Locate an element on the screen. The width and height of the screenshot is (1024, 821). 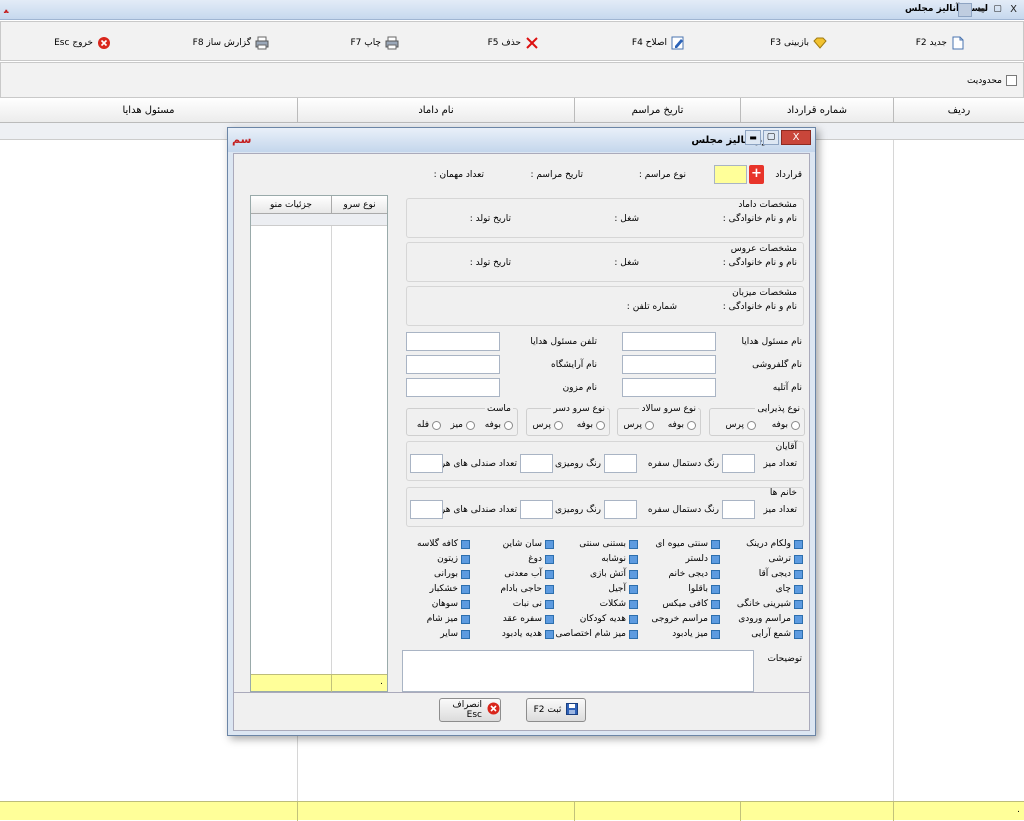
check-item: هدیه کودکان is located at coordinates (609, 619).